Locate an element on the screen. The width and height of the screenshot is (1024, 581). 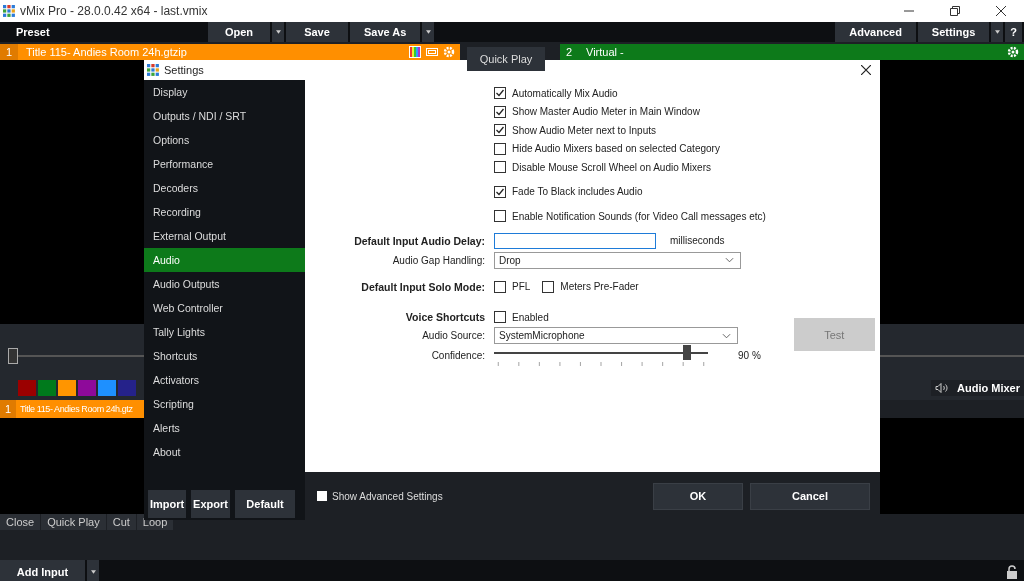
dialog-title: Settings is located at coordinates (184, 70).